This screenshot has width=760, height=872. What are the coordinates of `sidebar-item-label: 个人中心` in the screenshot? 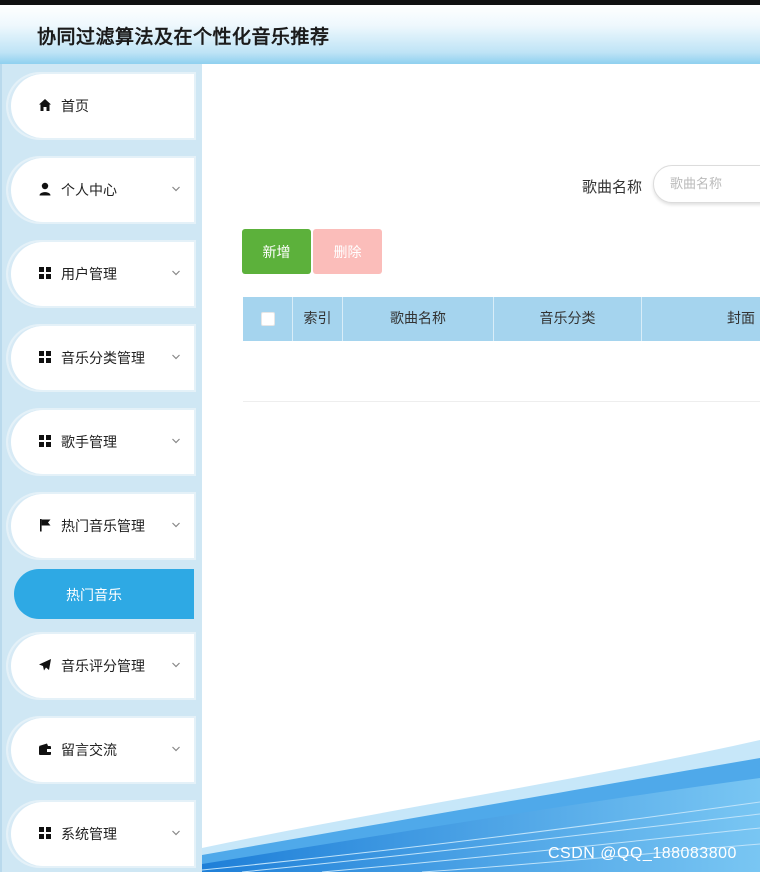 It's located at (89, 191).